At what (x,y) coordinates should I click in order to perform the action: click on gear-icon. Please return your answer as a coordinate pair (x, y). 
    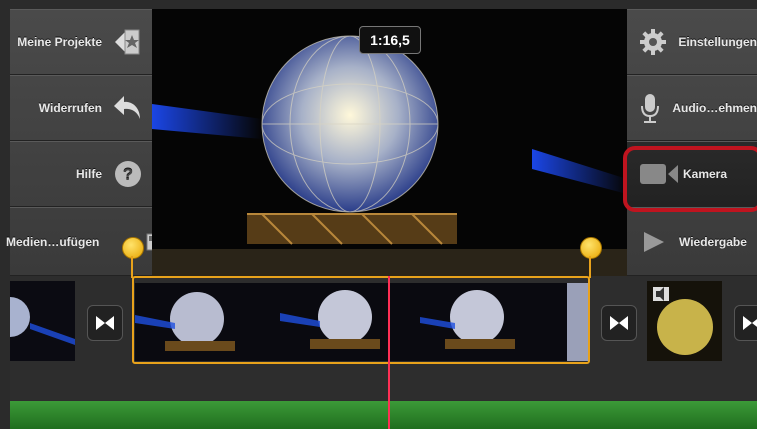
    Looking at the image, I should click on (652, 42).